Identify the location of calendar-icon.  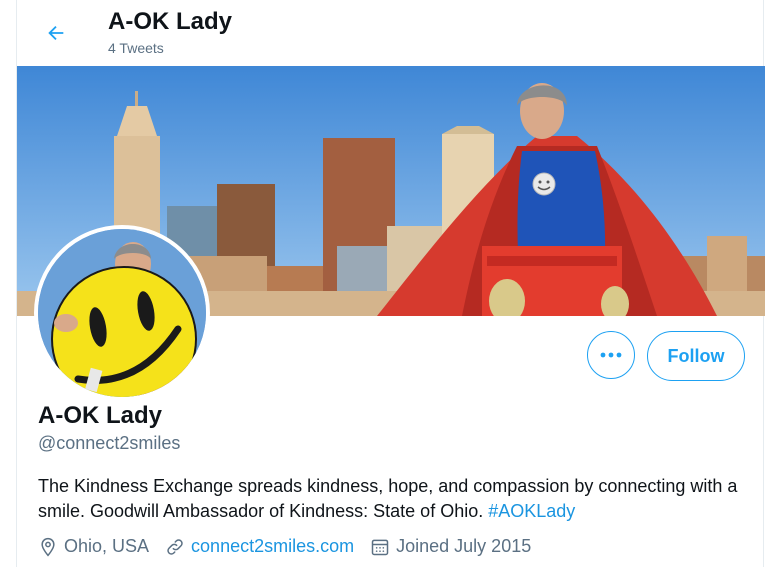
(380, 547).